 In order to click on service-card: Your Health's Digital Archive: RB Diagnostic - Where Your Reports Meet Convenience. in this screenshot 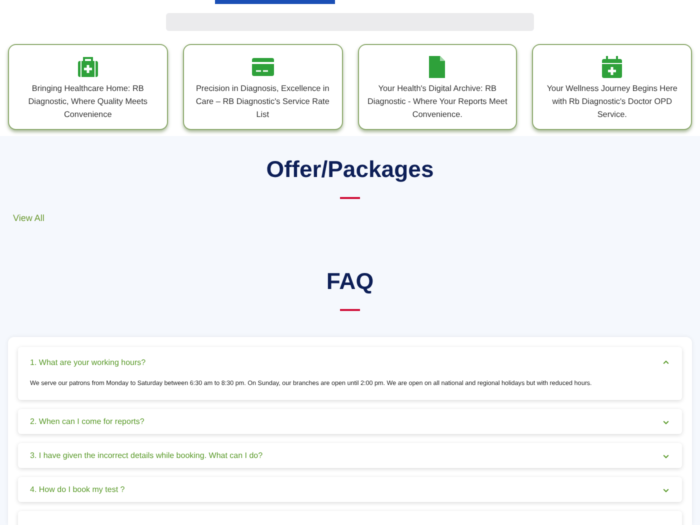, I will do `click(438, 87)`.